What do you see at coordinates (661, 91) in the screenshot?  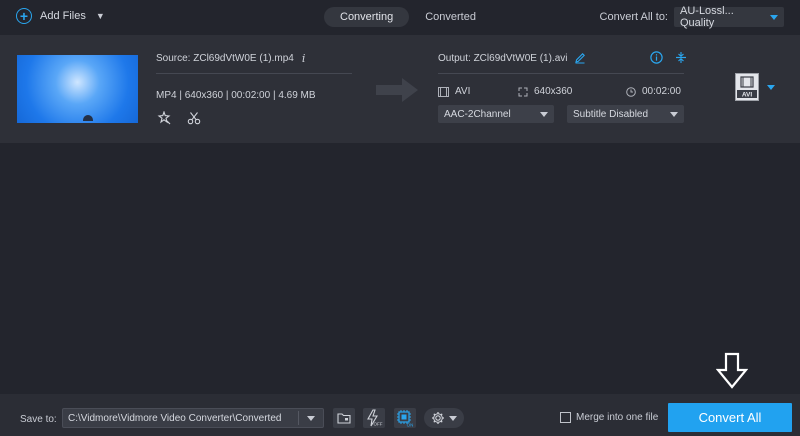 I see `output-duration: 00:02:00` at bounding box center [661, 91].